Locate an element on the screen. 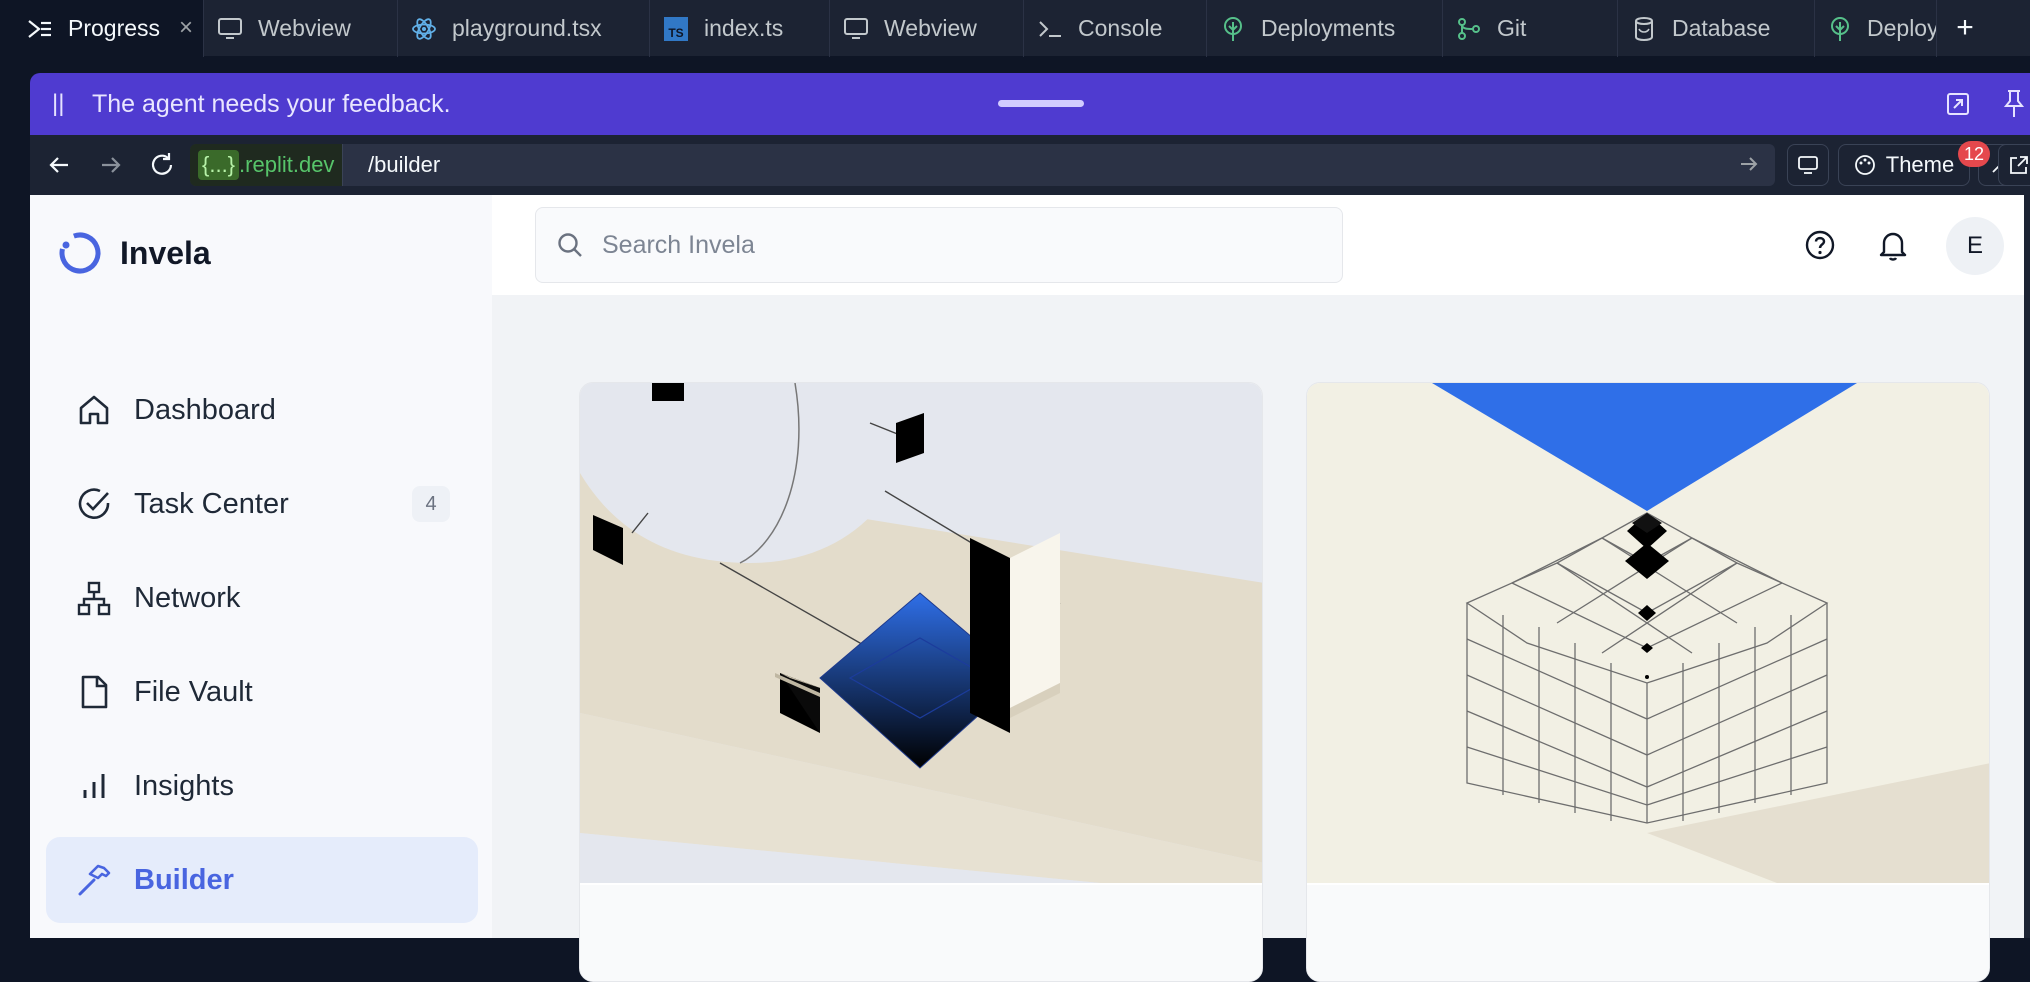 This screenshot has height=982, width=2030. tab-index-ts: TS index.ts is located at coordinates (740, 28).